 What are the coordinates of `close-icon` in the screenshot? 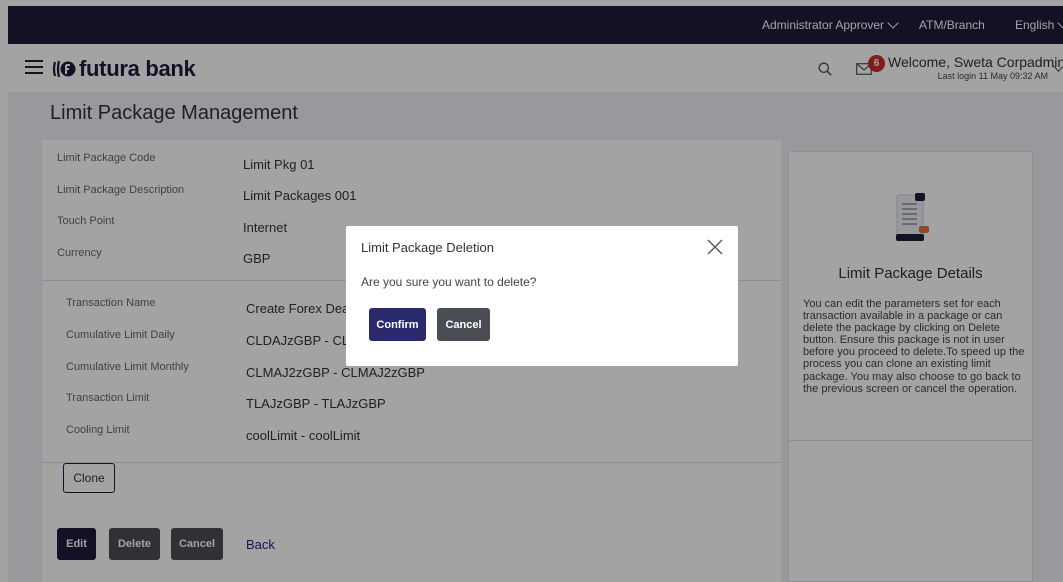 It's located at (715, 247).